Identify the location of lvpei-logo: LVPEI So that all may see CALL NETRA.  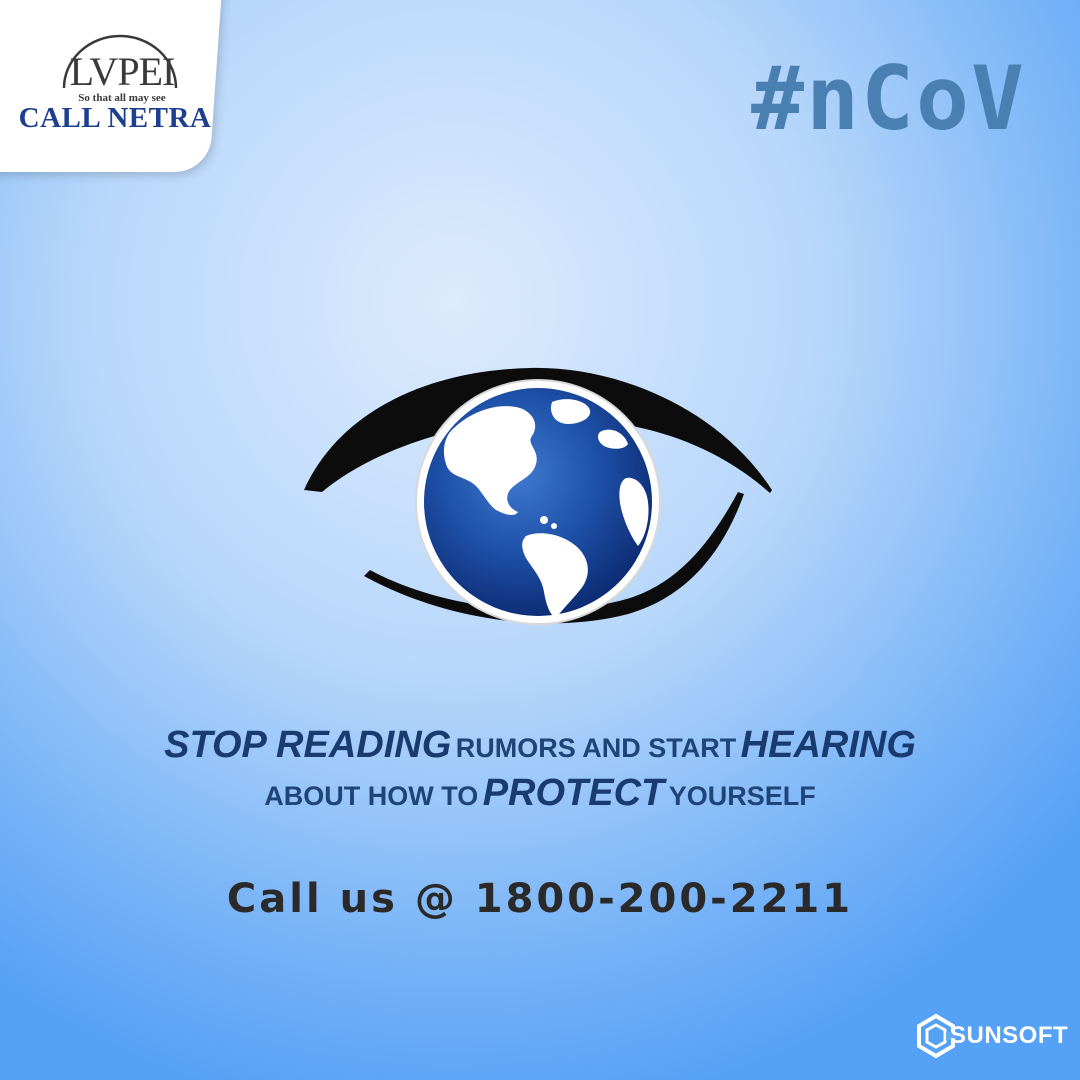
(115, 85).